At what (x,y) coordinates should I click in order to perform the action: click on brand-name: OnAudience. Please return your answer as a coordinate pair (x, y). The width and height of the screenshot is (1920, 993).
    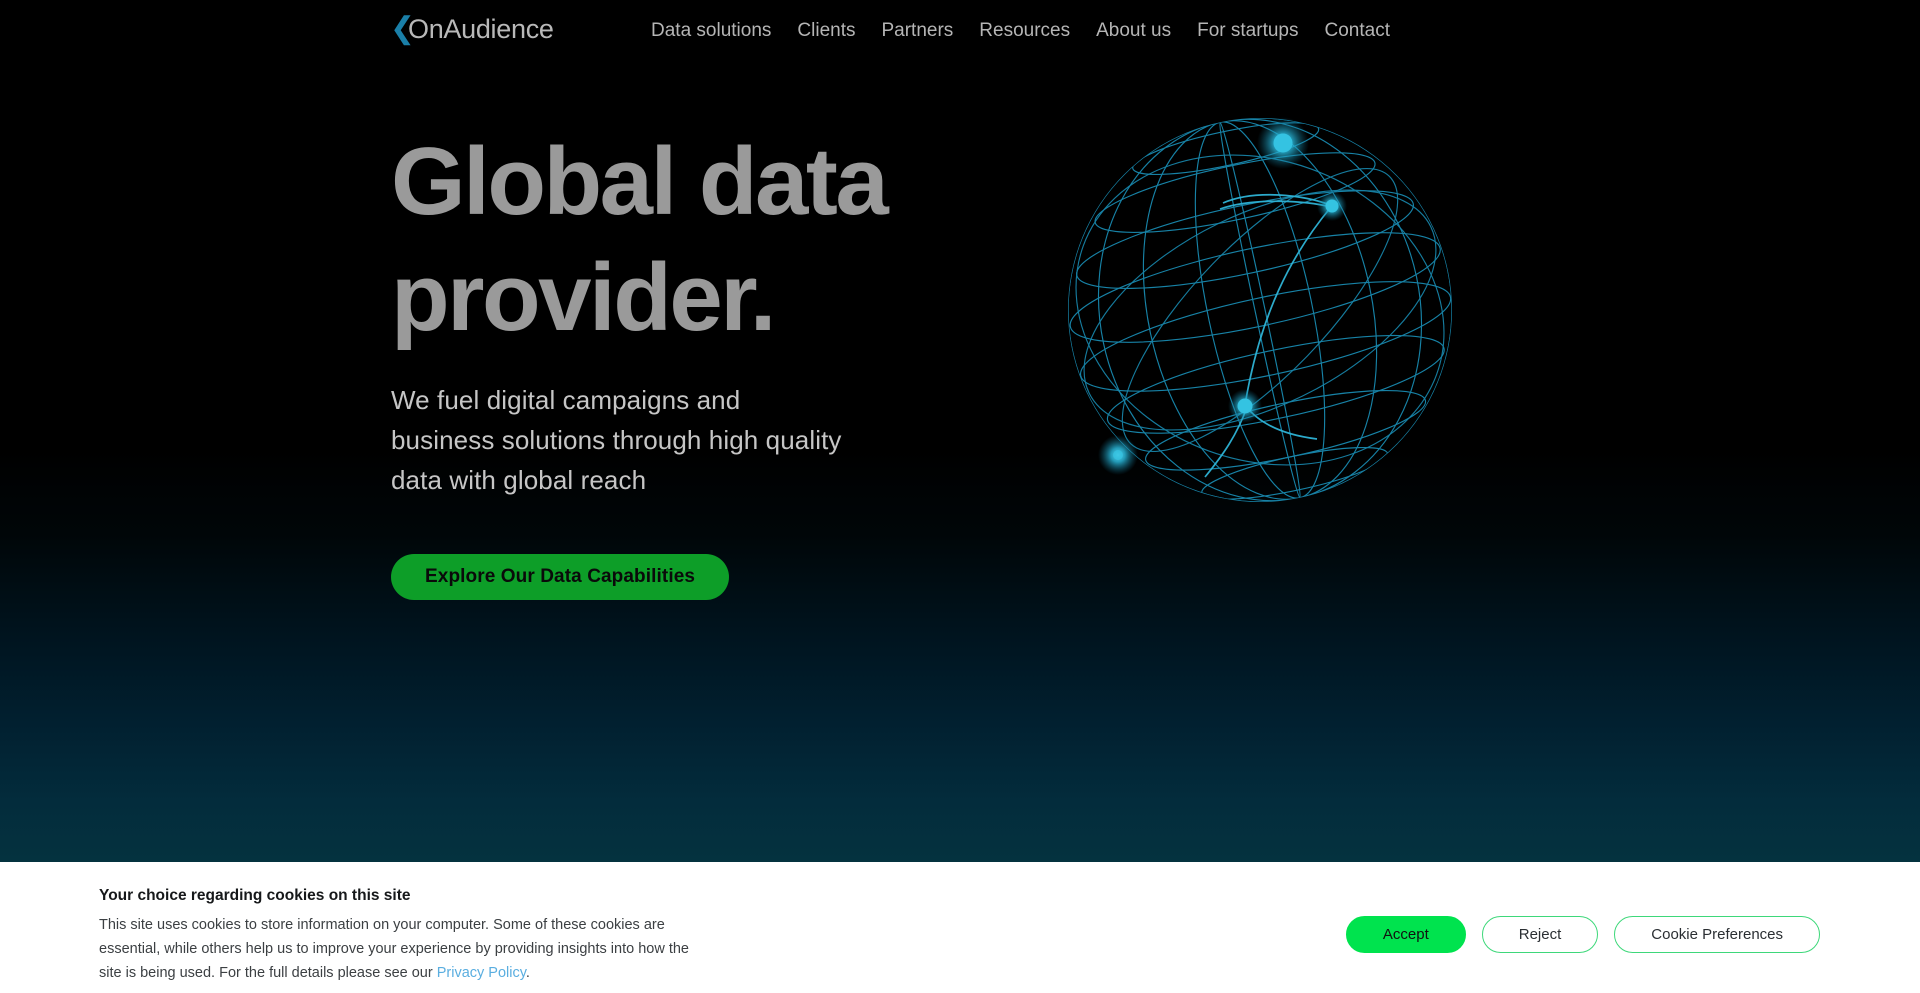
    Looking at the image, I should click on (481, 29).